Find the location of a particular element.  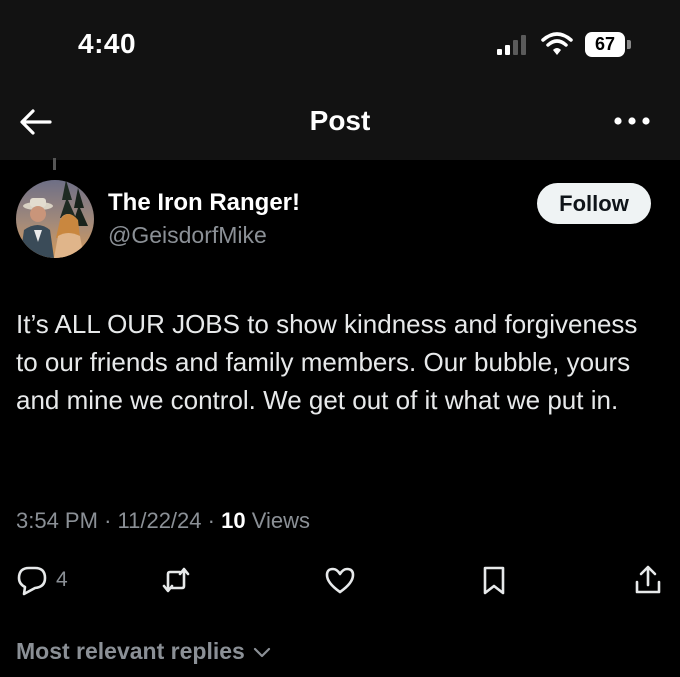

action-bar: 4 is located at coordinates (340, 582).